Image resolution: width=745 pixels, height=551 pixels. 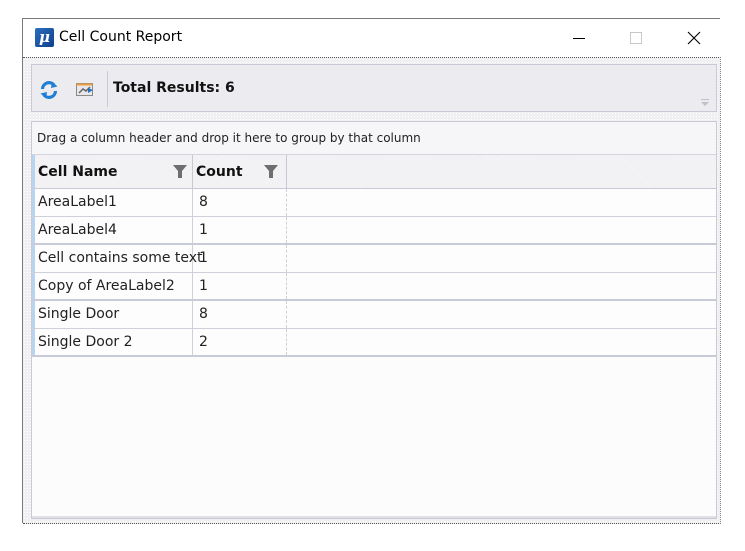 I want to click on column-header-cell-name: Cell Name, so click(x=112, y=171).